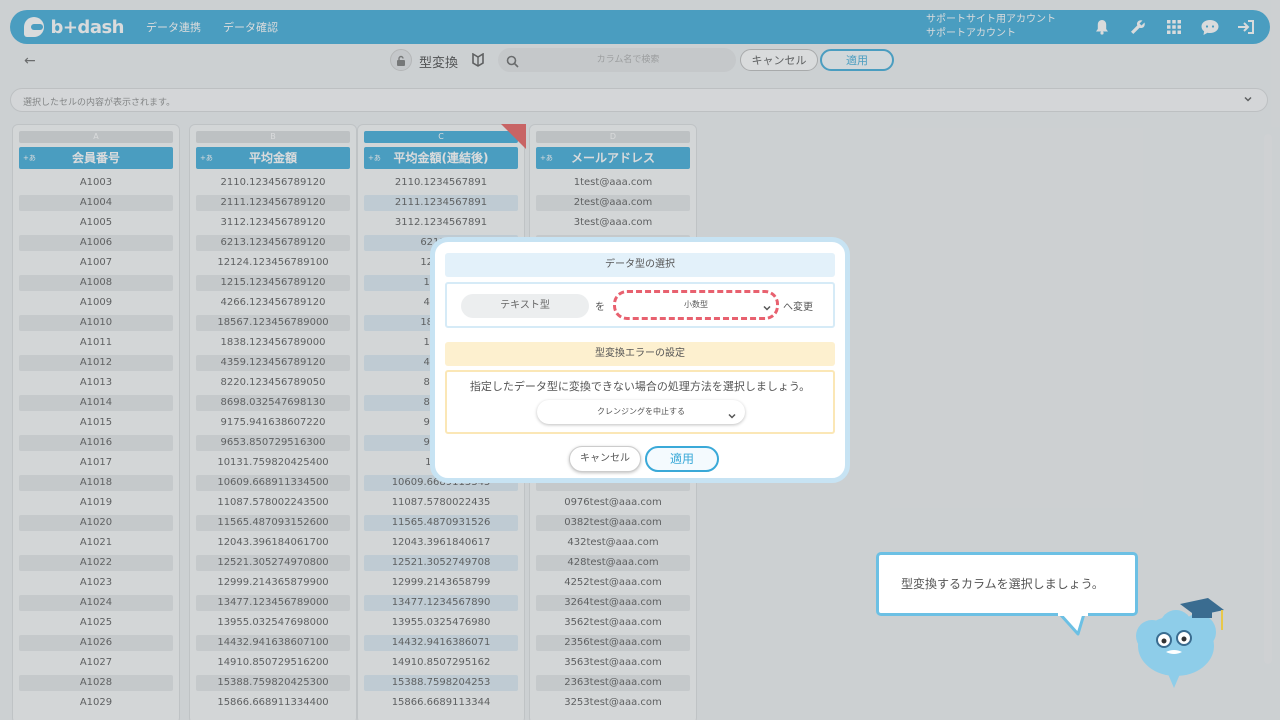 The image size is (1280, 720). I want to click on target-type-value: 小数型, so click(696, 304).